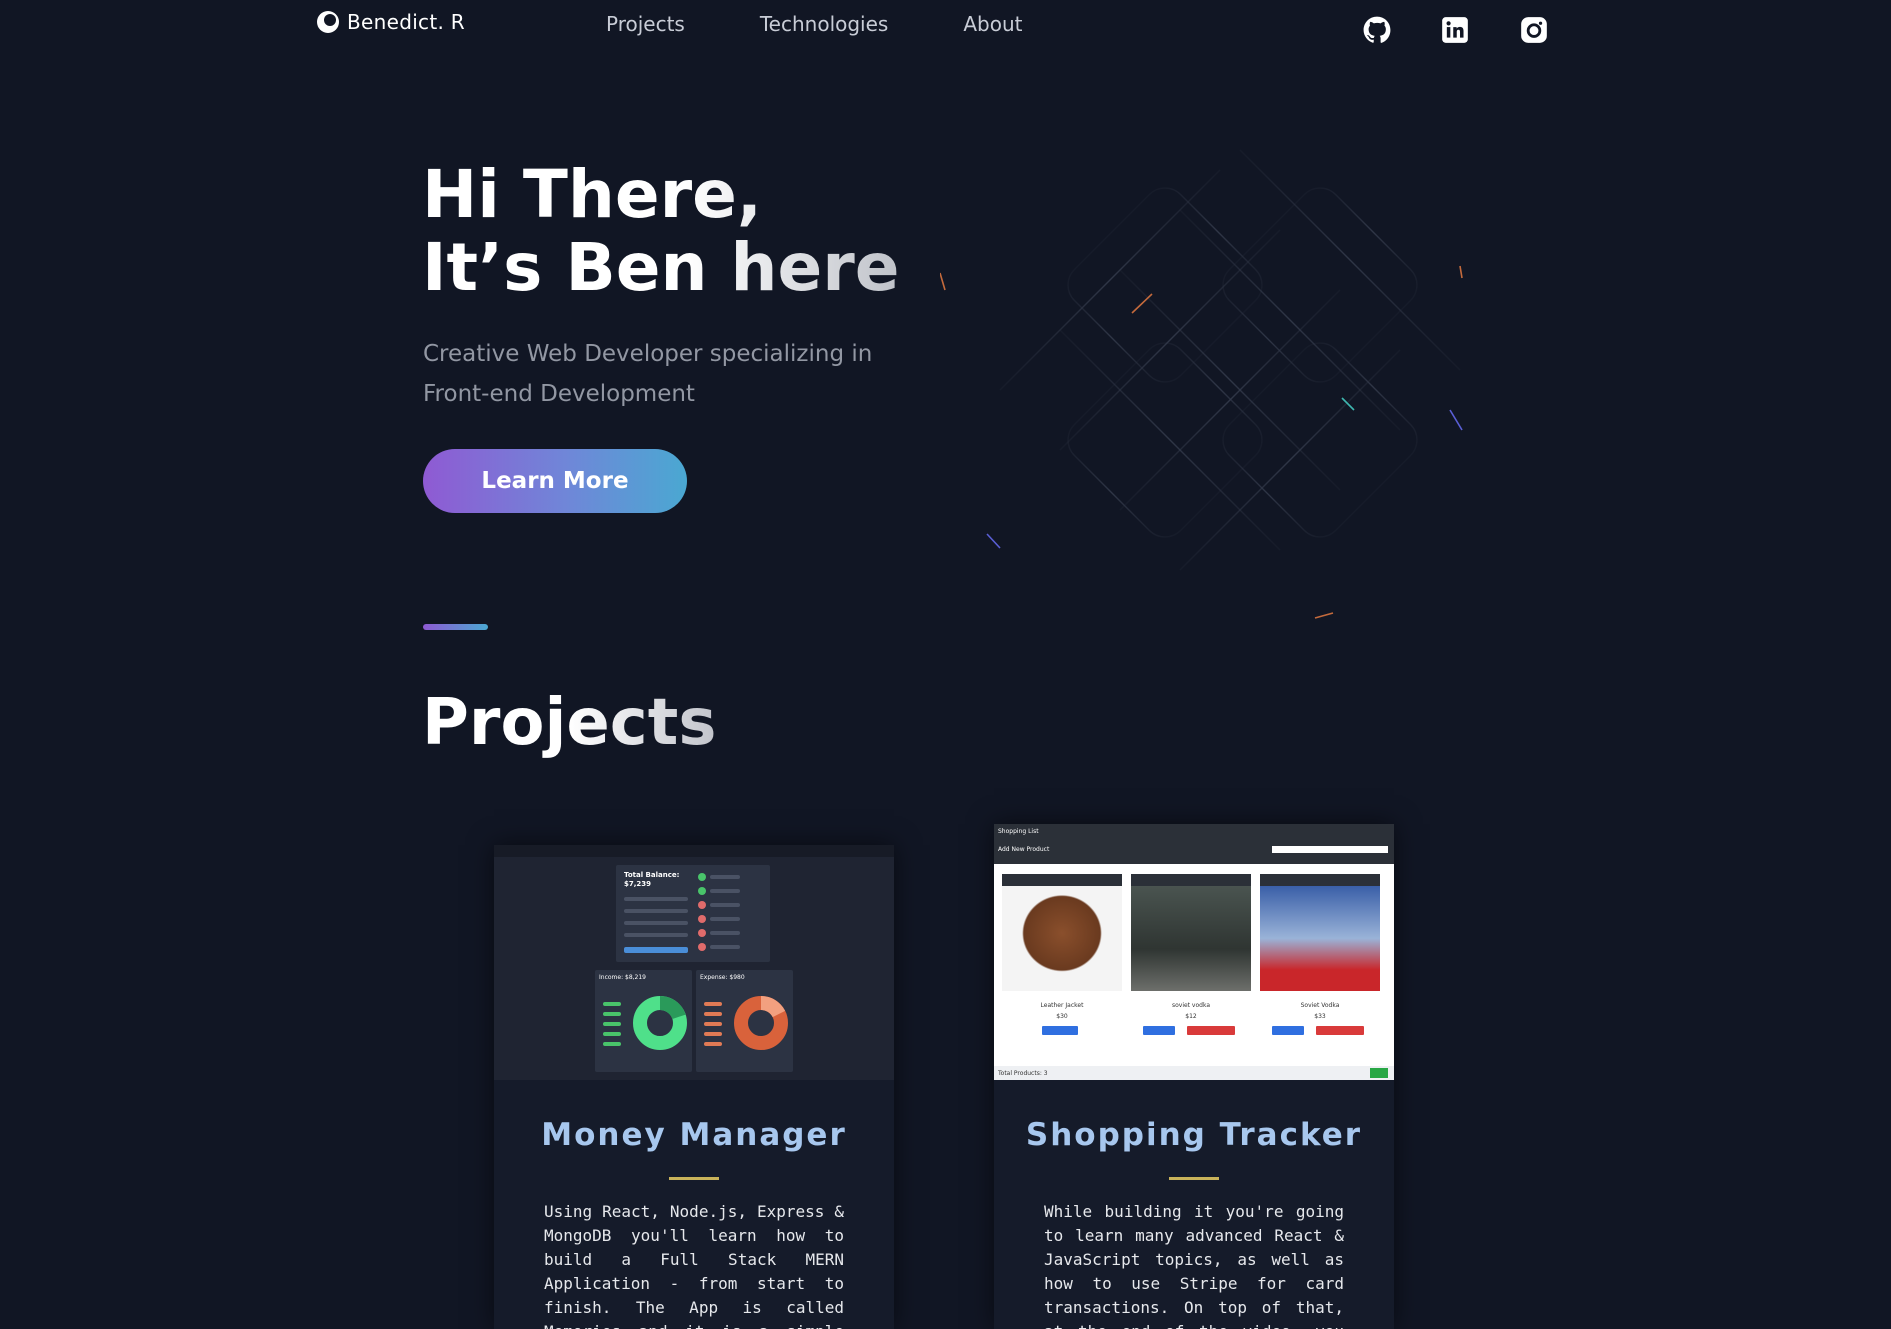 The height and width of the screenshot is (1329, 1891). I want to click on sl-topbar: Shopping List Add New Product, so click(1194, 844).